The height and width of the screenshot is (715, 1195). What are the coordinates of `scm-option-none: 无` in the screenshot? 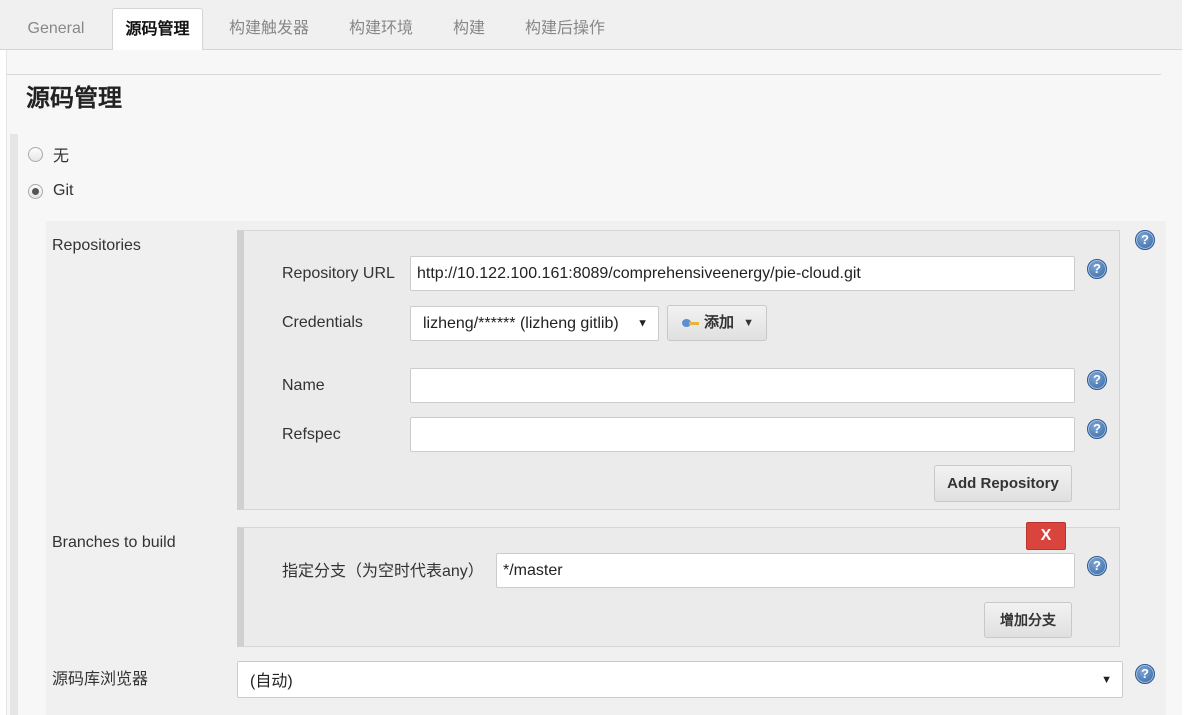 It's located at (48, 154).